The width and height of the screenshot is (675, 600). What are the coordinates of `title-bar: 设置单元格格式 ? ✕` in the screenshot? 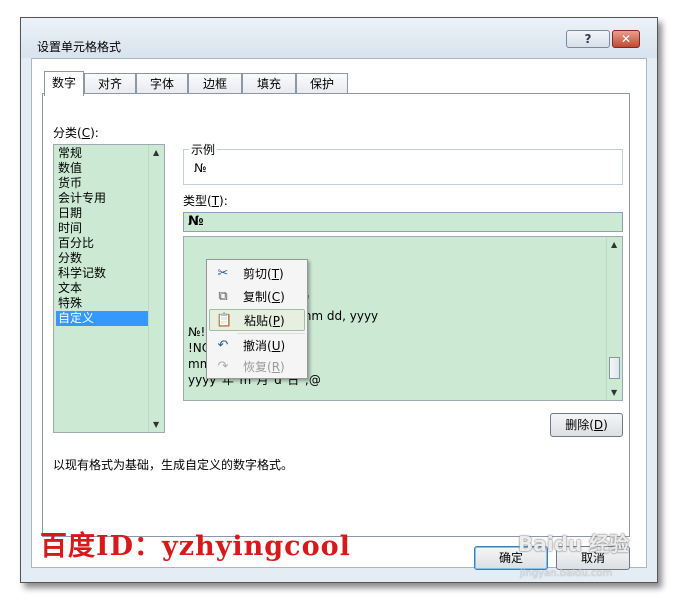 It's located at (339, 38).